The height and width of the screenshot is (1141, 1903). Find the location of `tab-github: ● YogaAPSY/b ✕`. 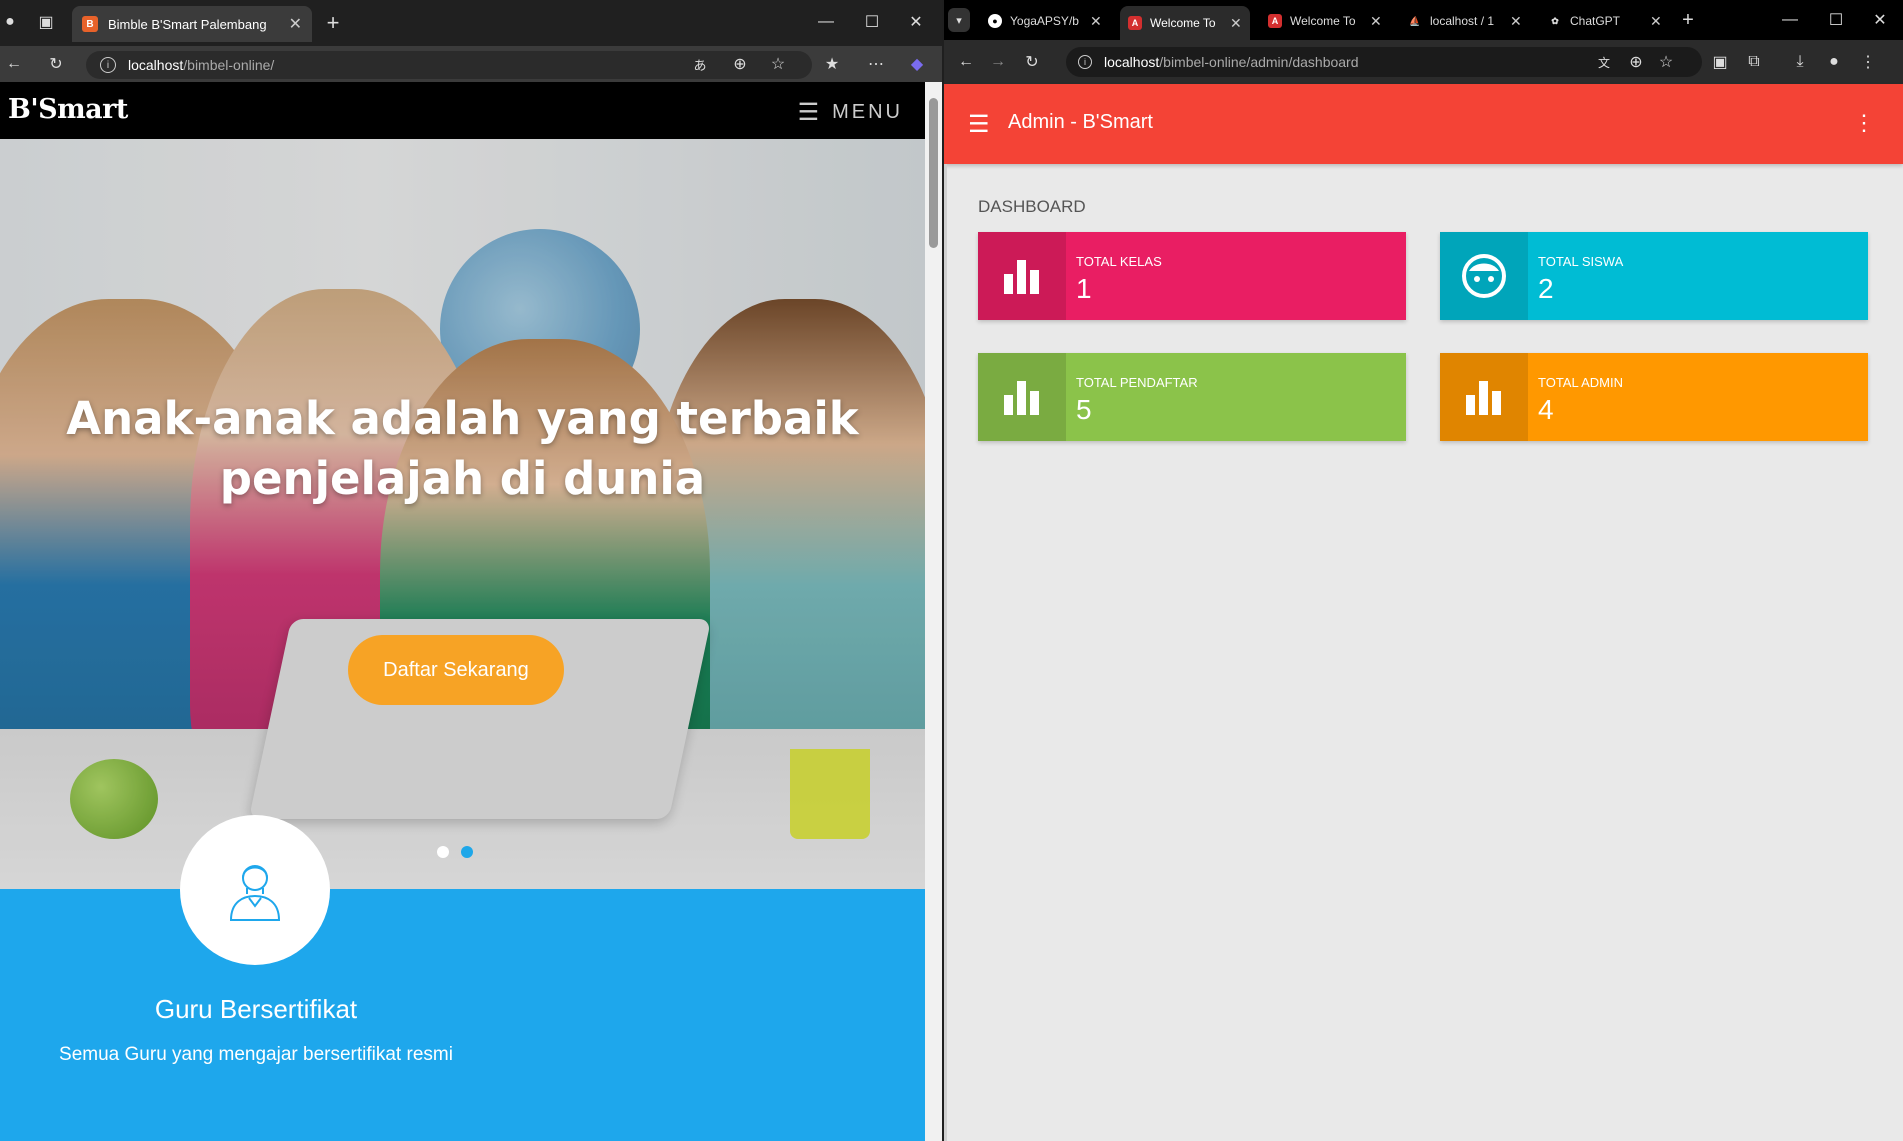

tab-github: ● YogaAPSY/b ✕ is located at coordinates (1045, 21).